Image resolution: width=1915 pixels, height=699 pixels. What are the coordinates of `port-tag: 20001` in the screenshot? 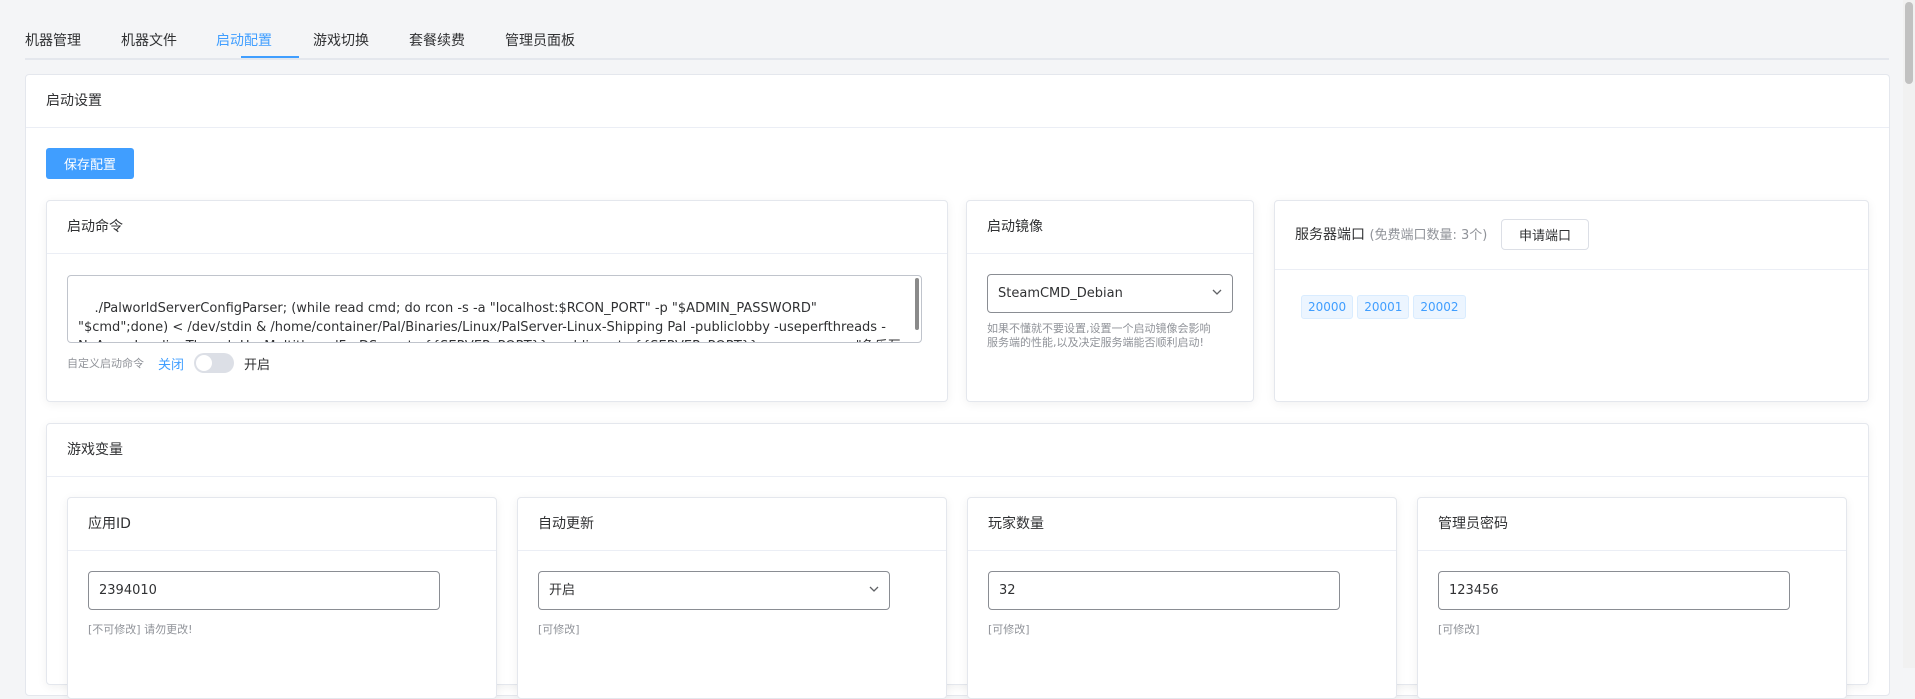 It's located at (1383, 307).